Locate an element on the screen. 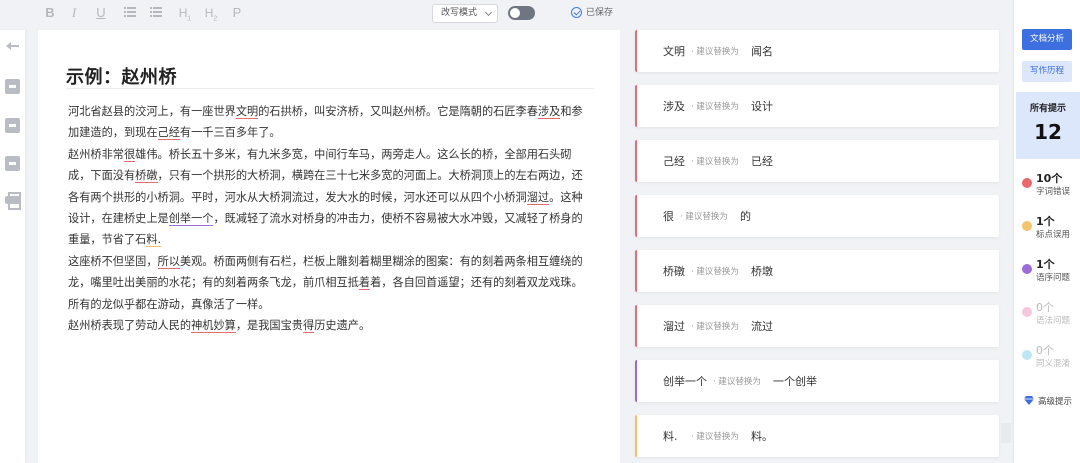  category-label: 语法问题 is located at coordinates (1053, 321).